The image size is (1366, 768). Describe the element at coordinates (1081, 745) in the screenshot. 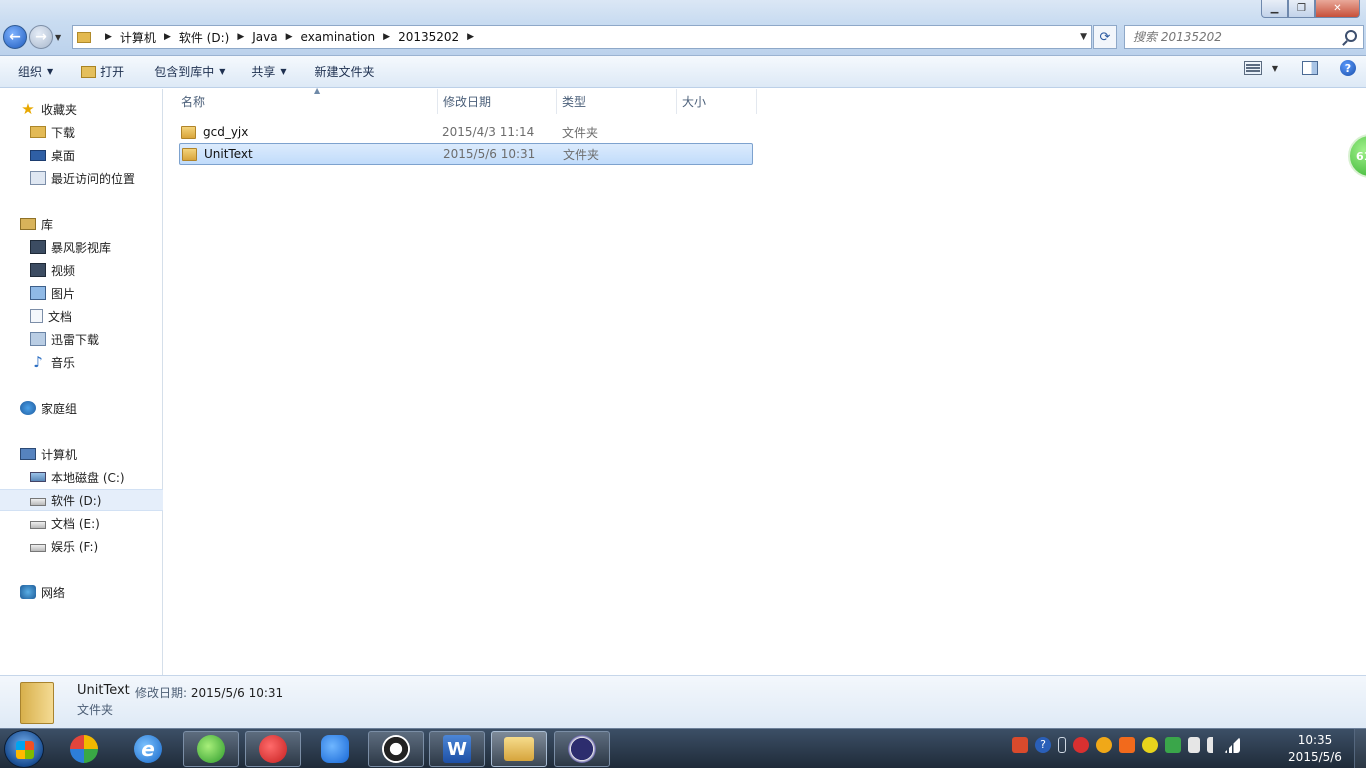

I see `netease-tray-icon` at that location.